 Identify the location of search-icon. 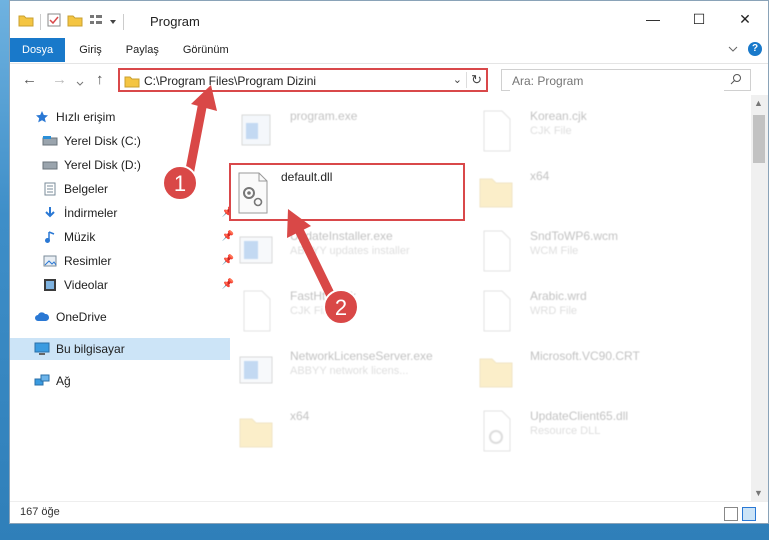
(736, 80).